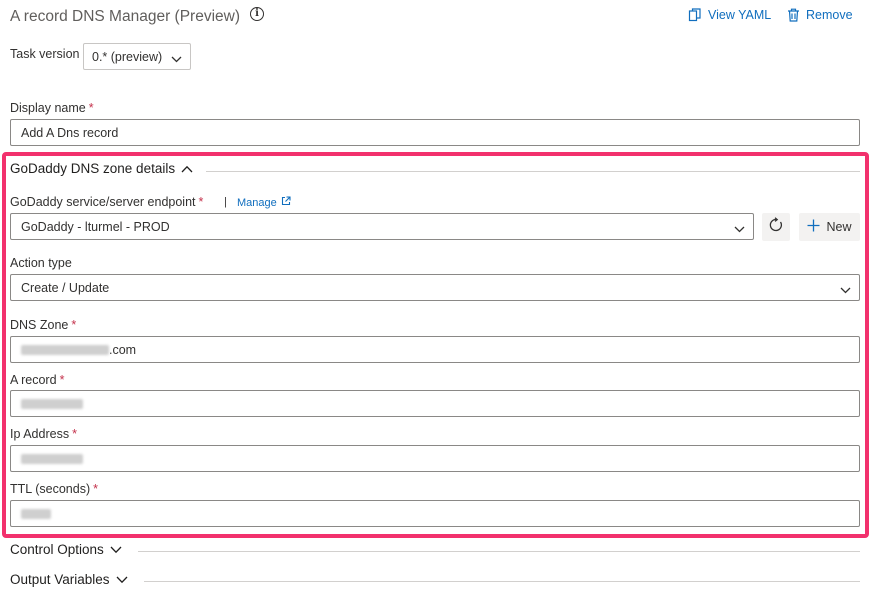  I want to click on a-record-input, so click(435, 403).